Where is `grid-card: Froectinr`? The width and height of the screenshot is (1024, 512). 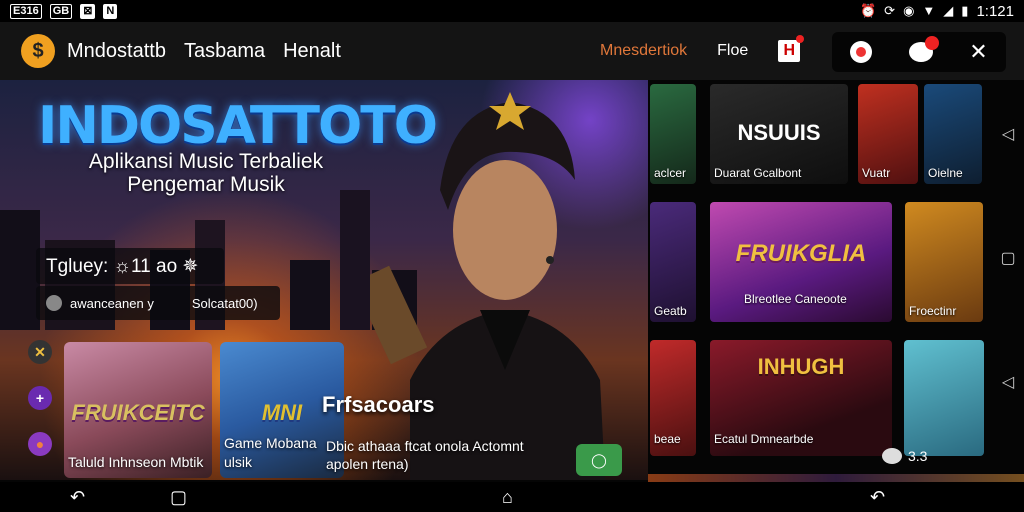 grid-card: Froectinr is located at coordinates (944, 262).